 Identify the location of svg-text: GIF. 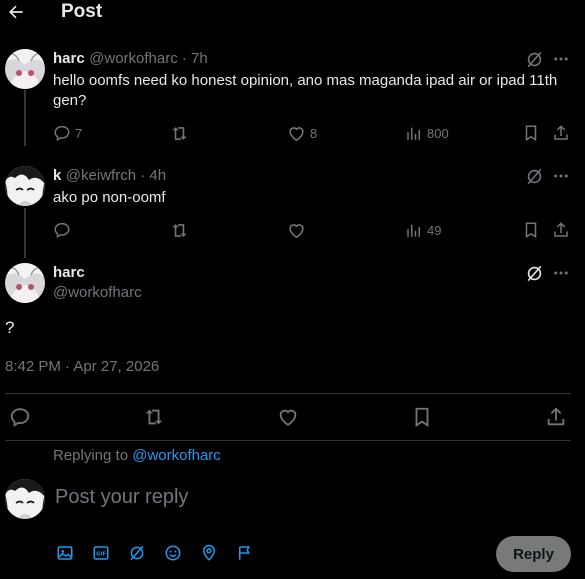
(101, 555).